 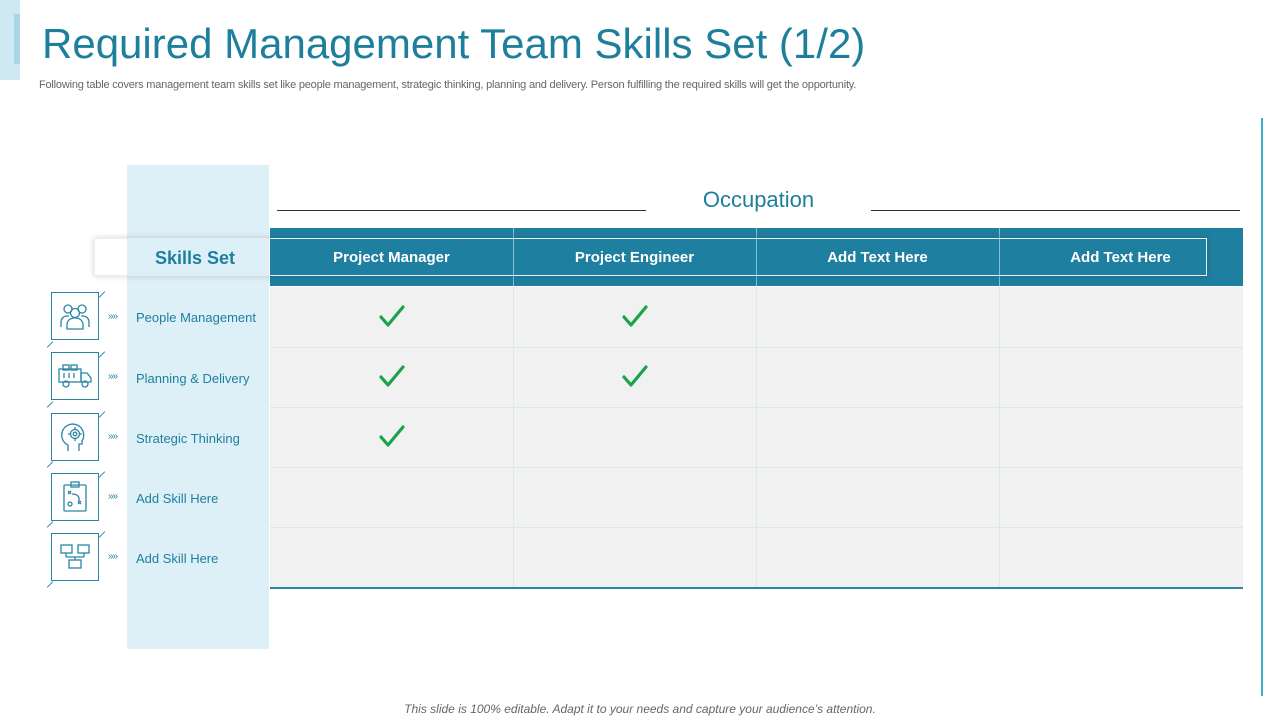 I want to click on delivery-truck-icon, so click(x=75, y=376).